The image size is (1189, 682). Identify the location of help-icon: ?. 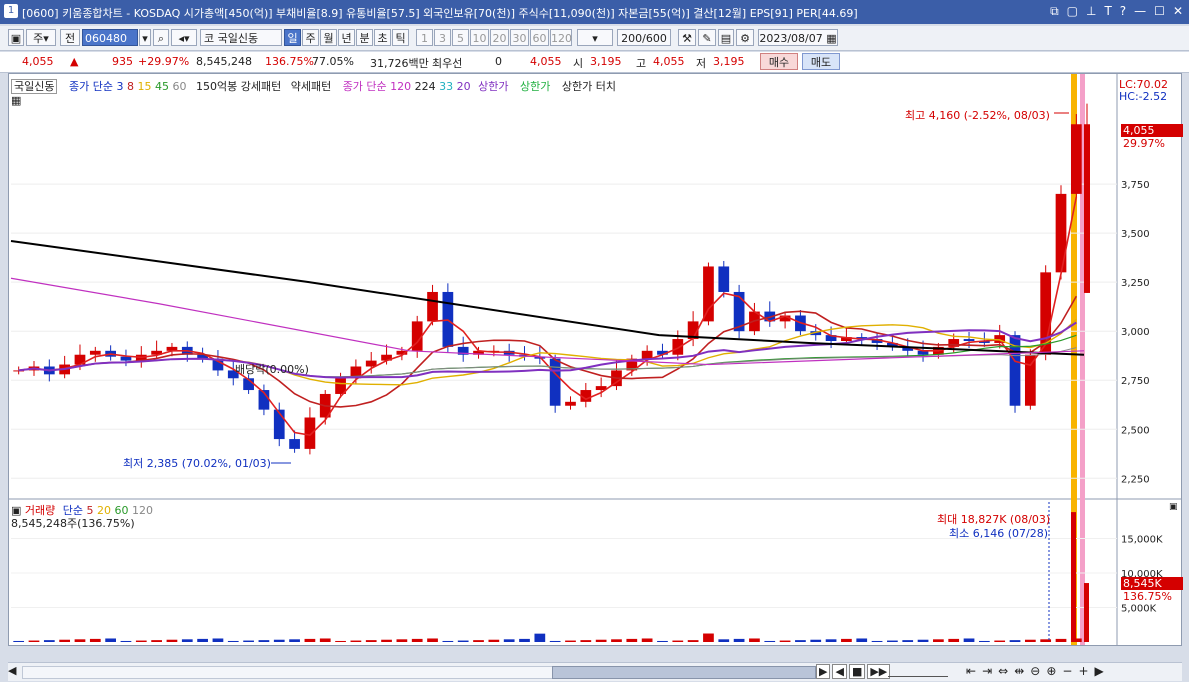
(1123, 11).